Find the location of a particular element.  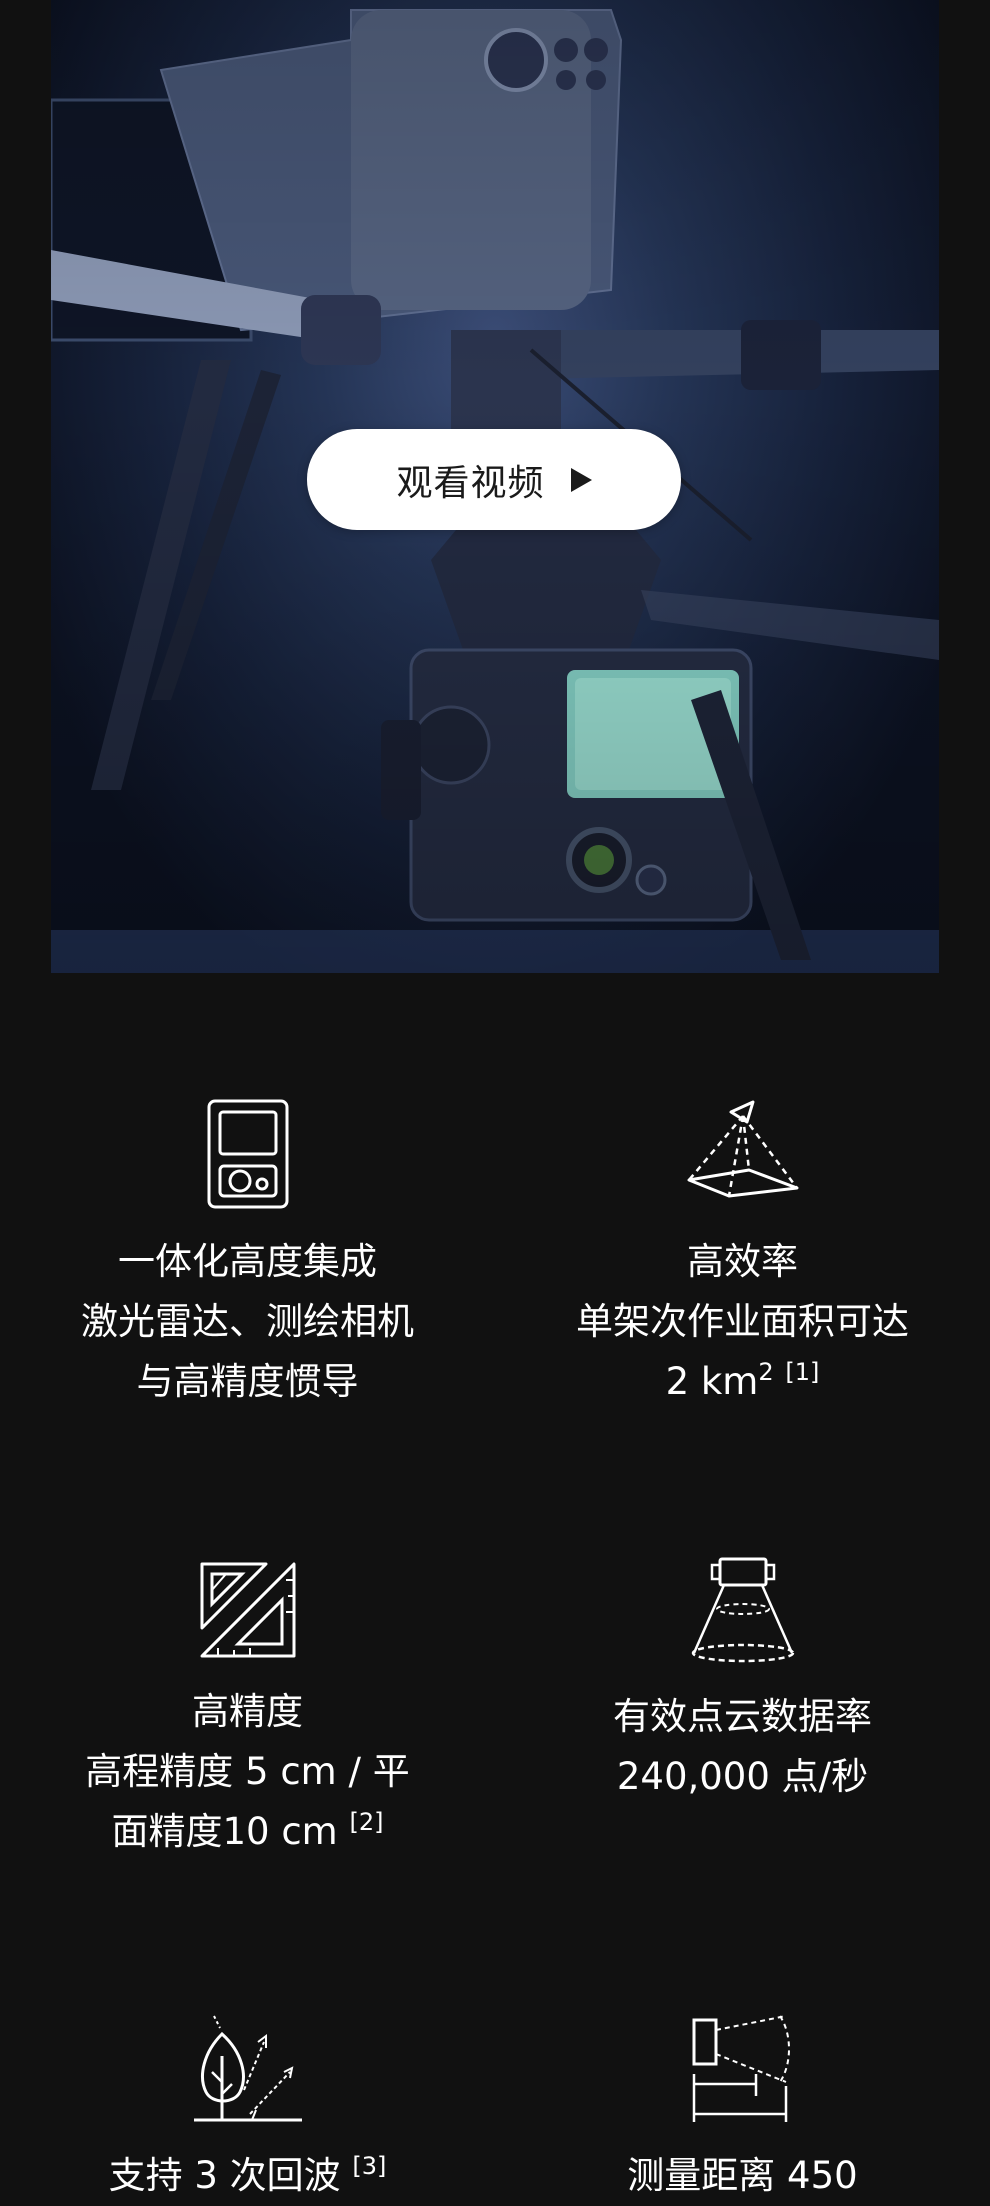

feature-title: 测量距离 450 is located at coordinates (742, 2175).